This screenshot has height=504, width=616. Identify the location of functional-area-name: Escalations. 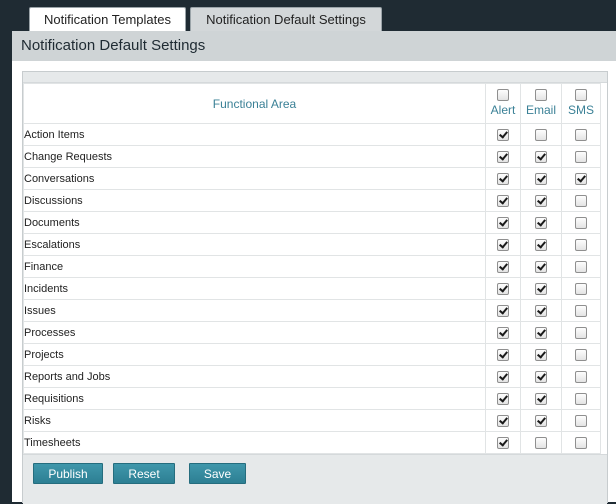
(254, 244).